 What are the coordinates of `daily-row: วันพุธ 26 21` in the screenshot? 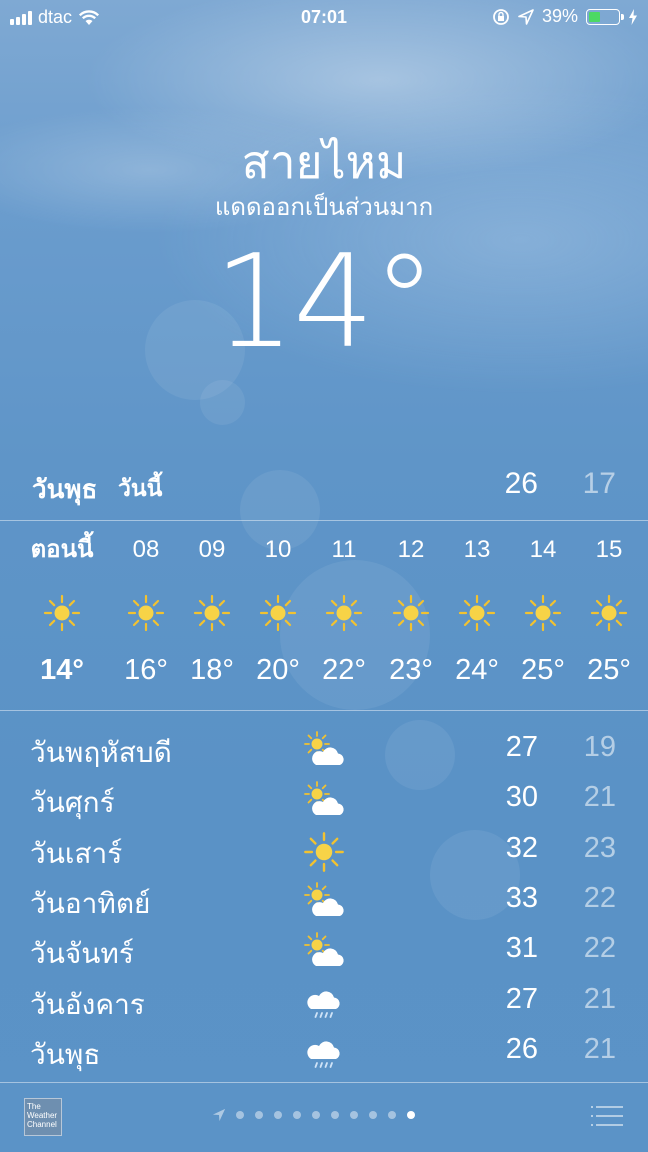 It's located at (323, 1053).